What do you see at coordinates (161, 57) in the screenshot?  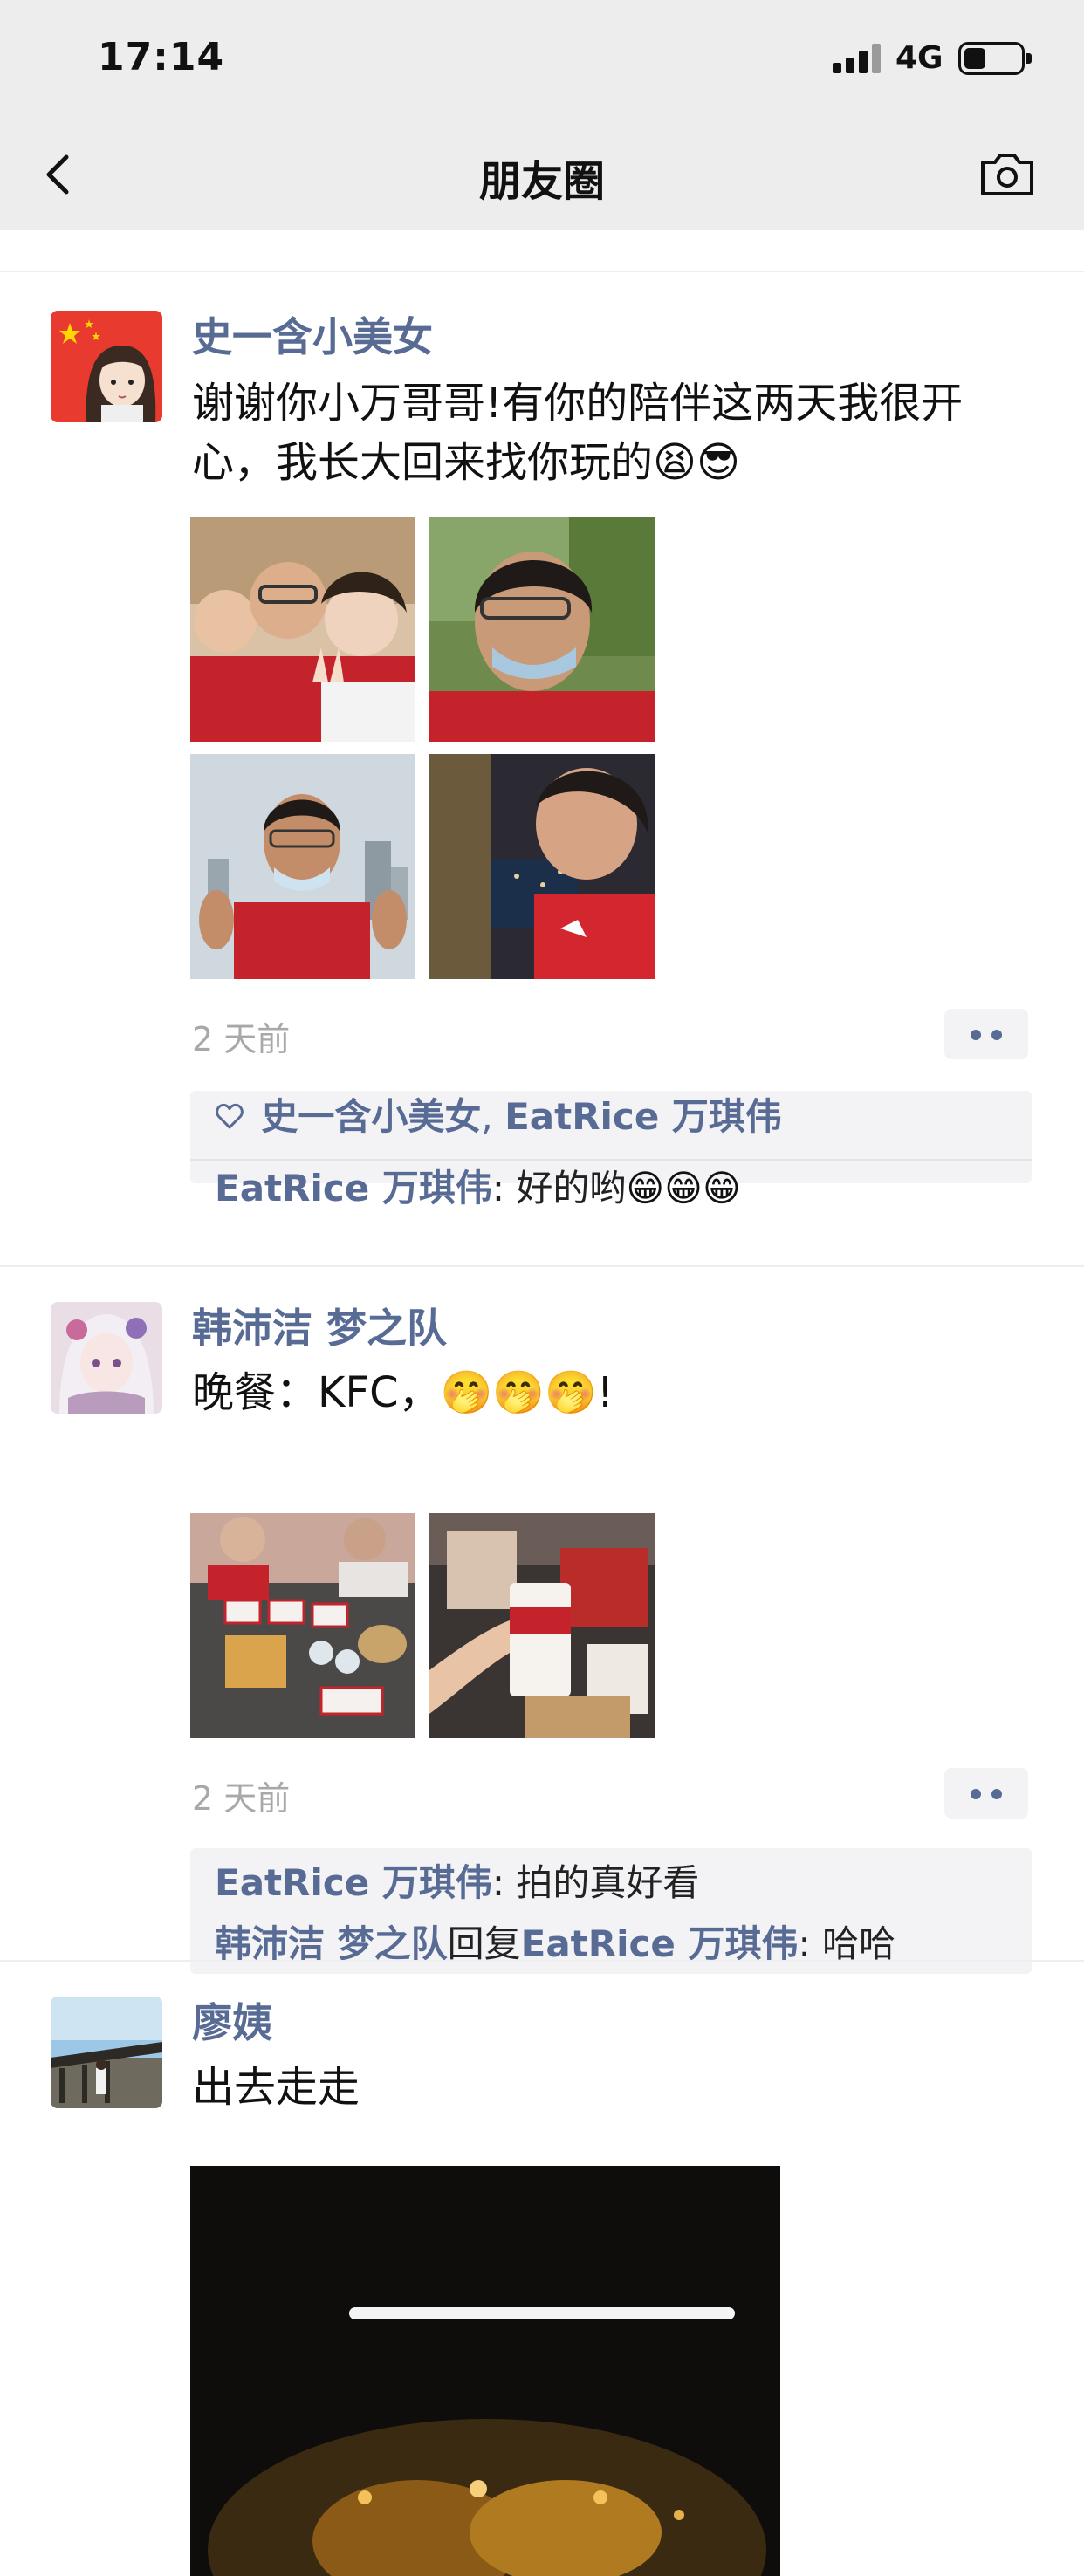 I see `status-time: 17:14` at bounding box center [161, 57].